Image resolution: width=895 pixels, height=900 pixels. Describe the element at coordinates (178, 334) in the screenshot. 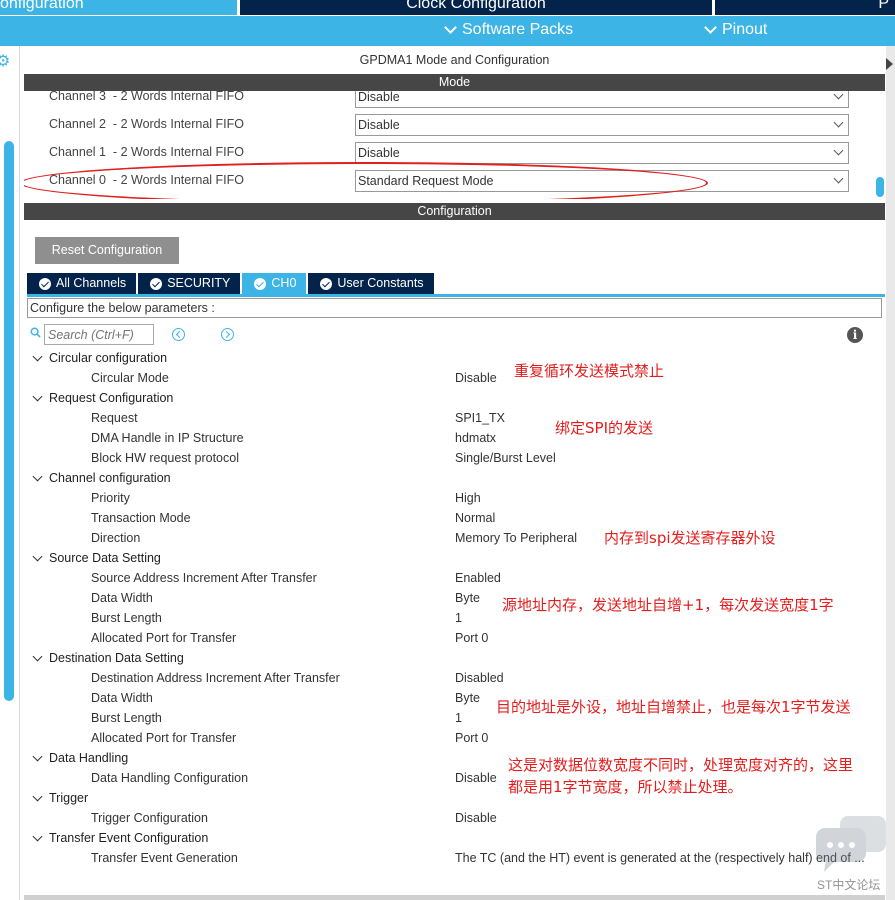

I see `chevron-left-icon` at that location.